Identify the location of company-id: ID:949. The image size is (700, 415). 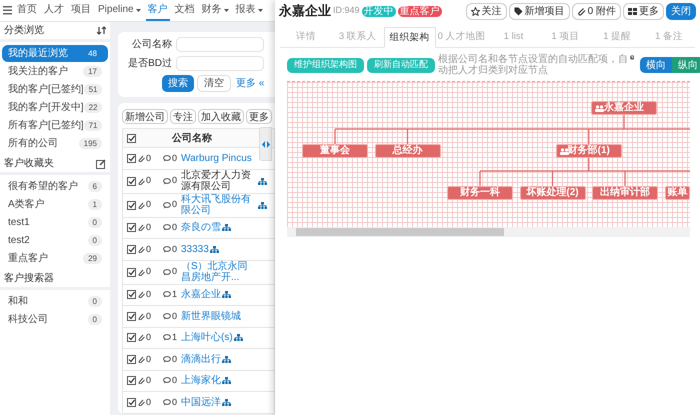
(346, 11).